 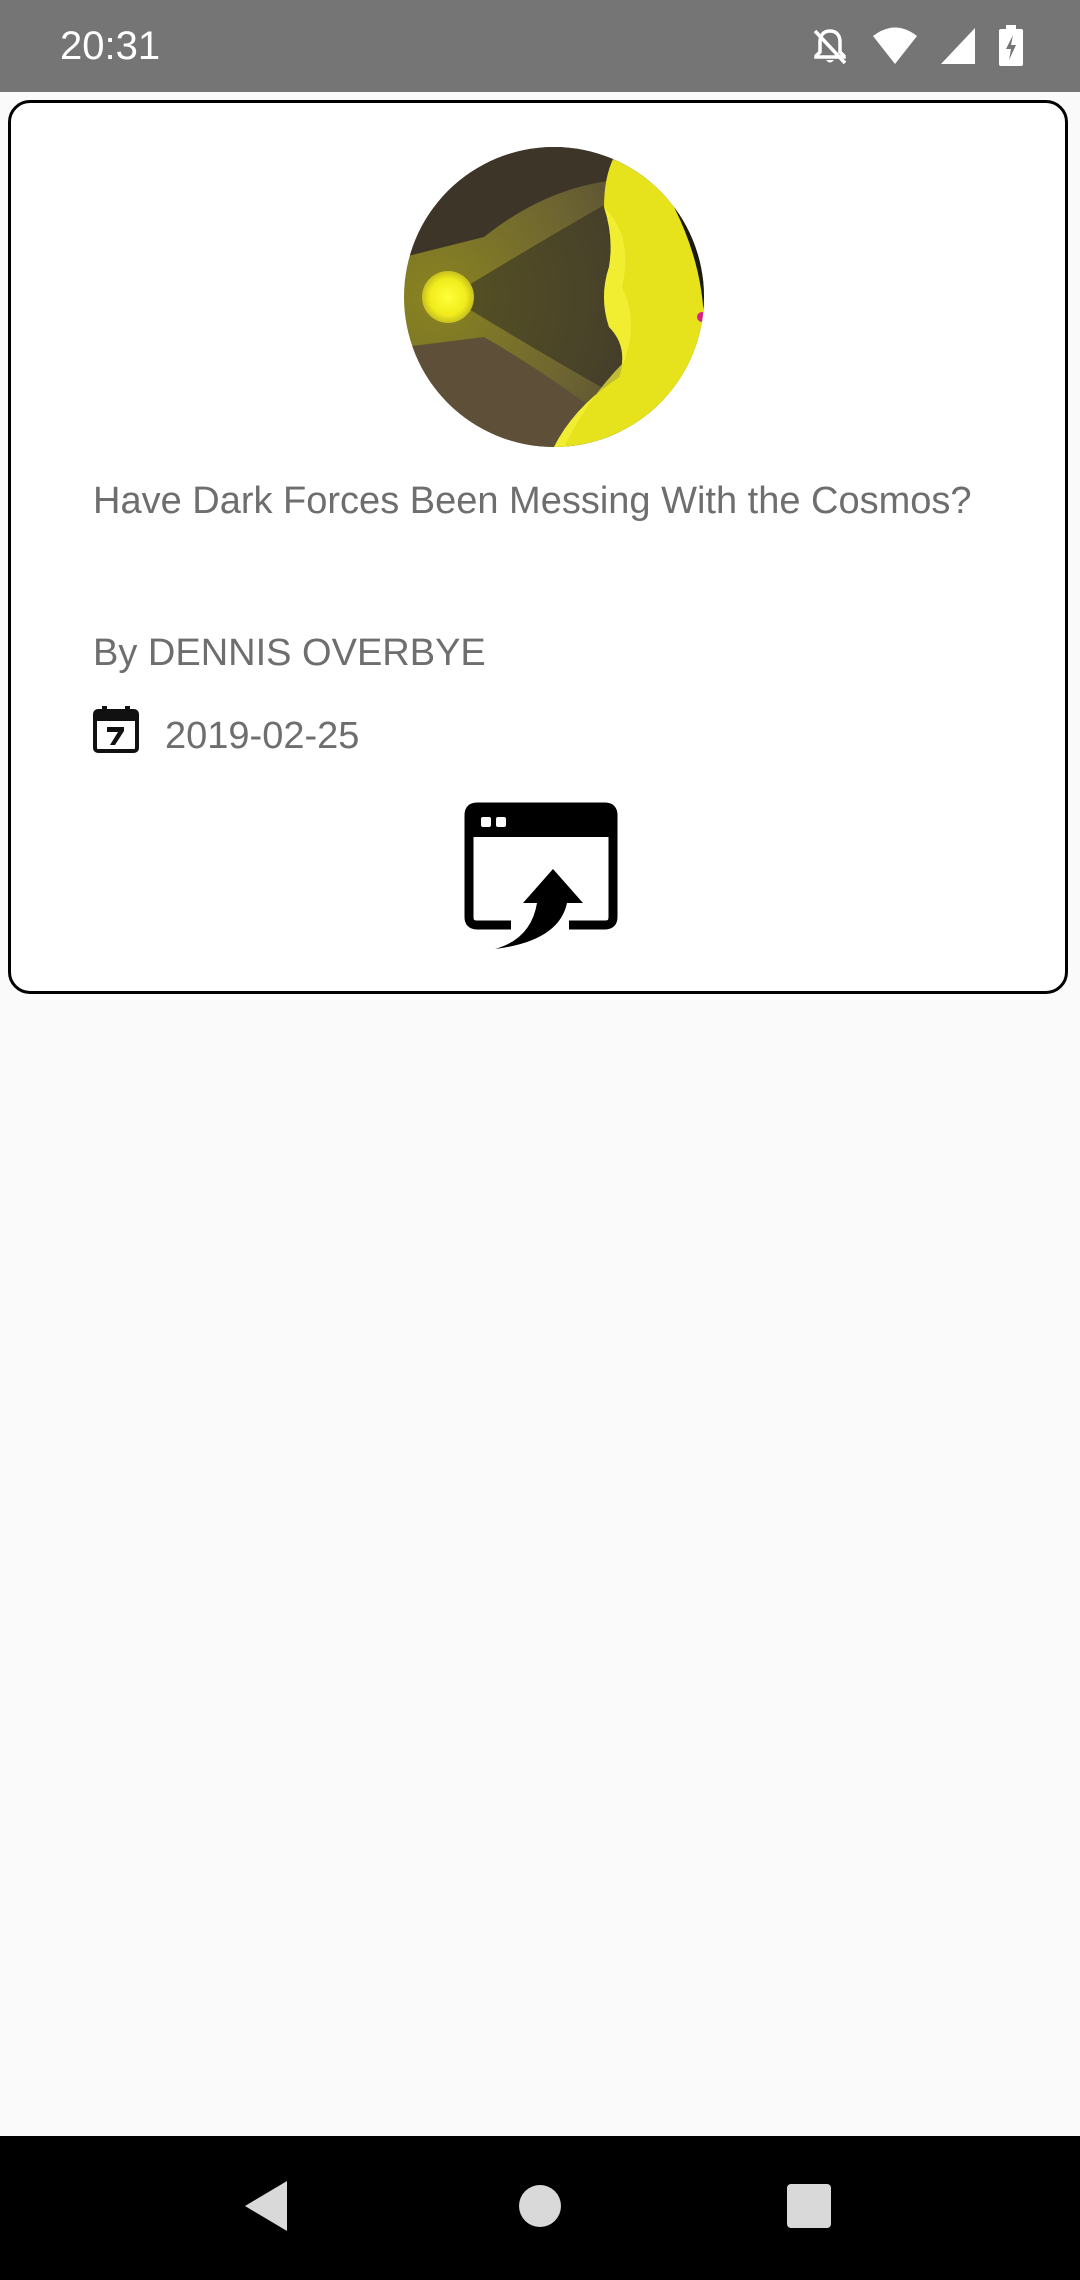 I want to click on open-in-browser-icon, so click(x=541, y=877).